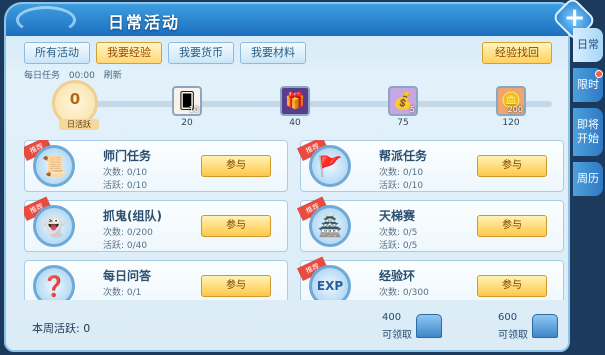 The image size is (605, 355). I want to click on reward-count: 5, so click(412, 109).